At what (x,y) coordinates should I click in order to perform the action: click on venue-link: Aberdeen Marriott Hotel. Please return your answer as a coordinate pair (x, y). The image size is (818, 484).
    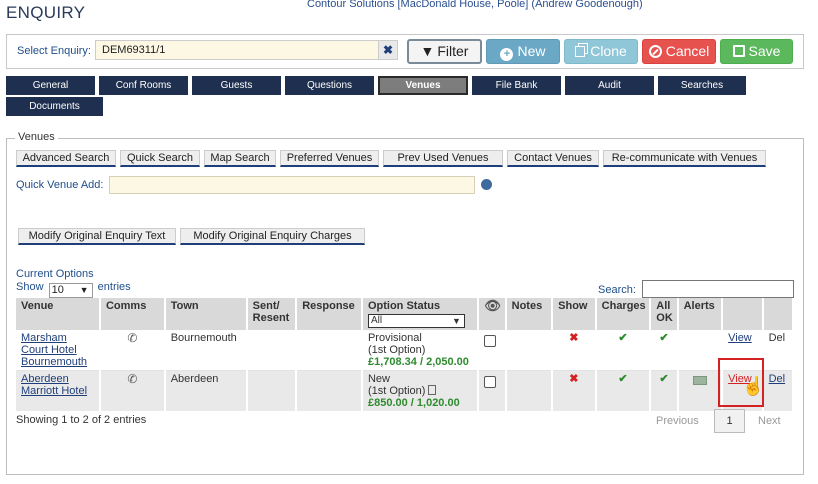
    Looking at the image, I should click on (54, 385).